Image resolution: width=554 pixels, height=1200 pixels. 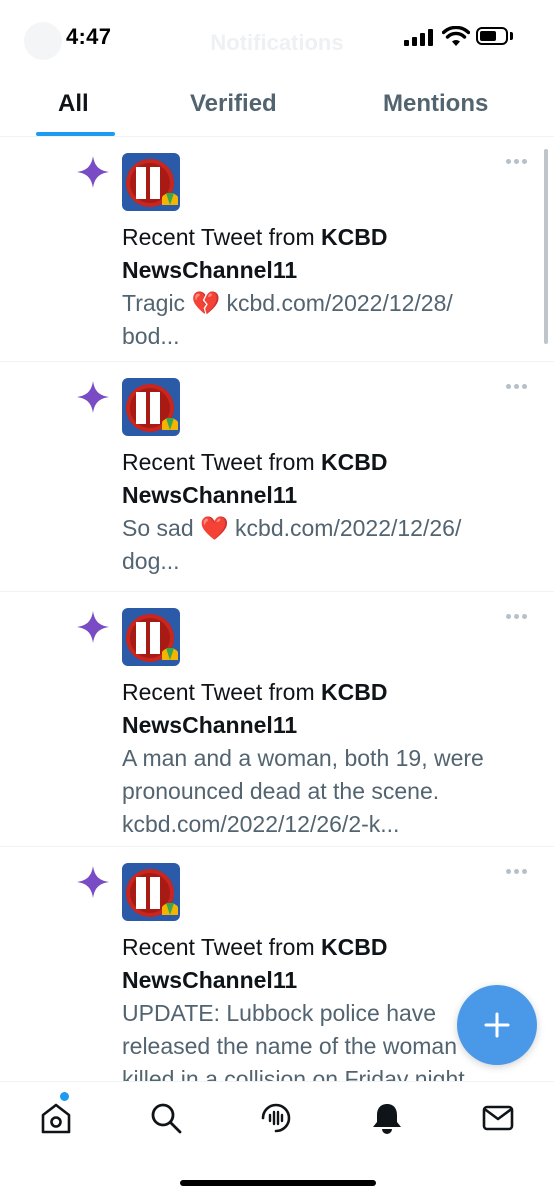 What do you see at coordinates (287, 303) in the screenshot?
I see `notification-body-line: Tragic 💔 kcbd.com/2022/12/28/` at bounding box center [287, 303].